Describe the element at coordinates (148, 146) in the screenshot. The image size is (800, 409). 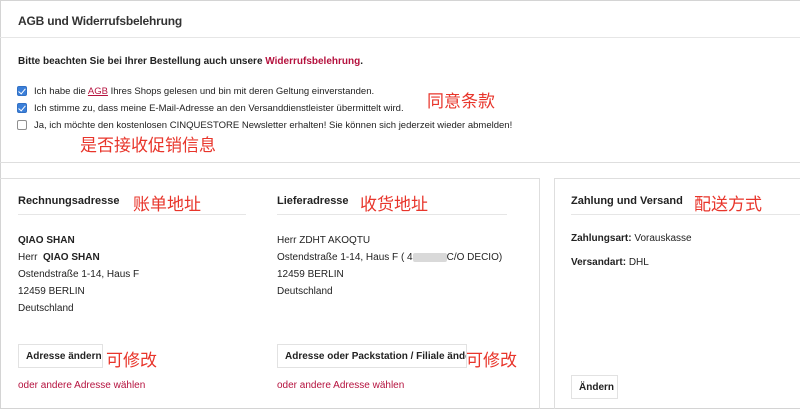
I see `annotation-newsletter: 是否接收促销信息` at that location.